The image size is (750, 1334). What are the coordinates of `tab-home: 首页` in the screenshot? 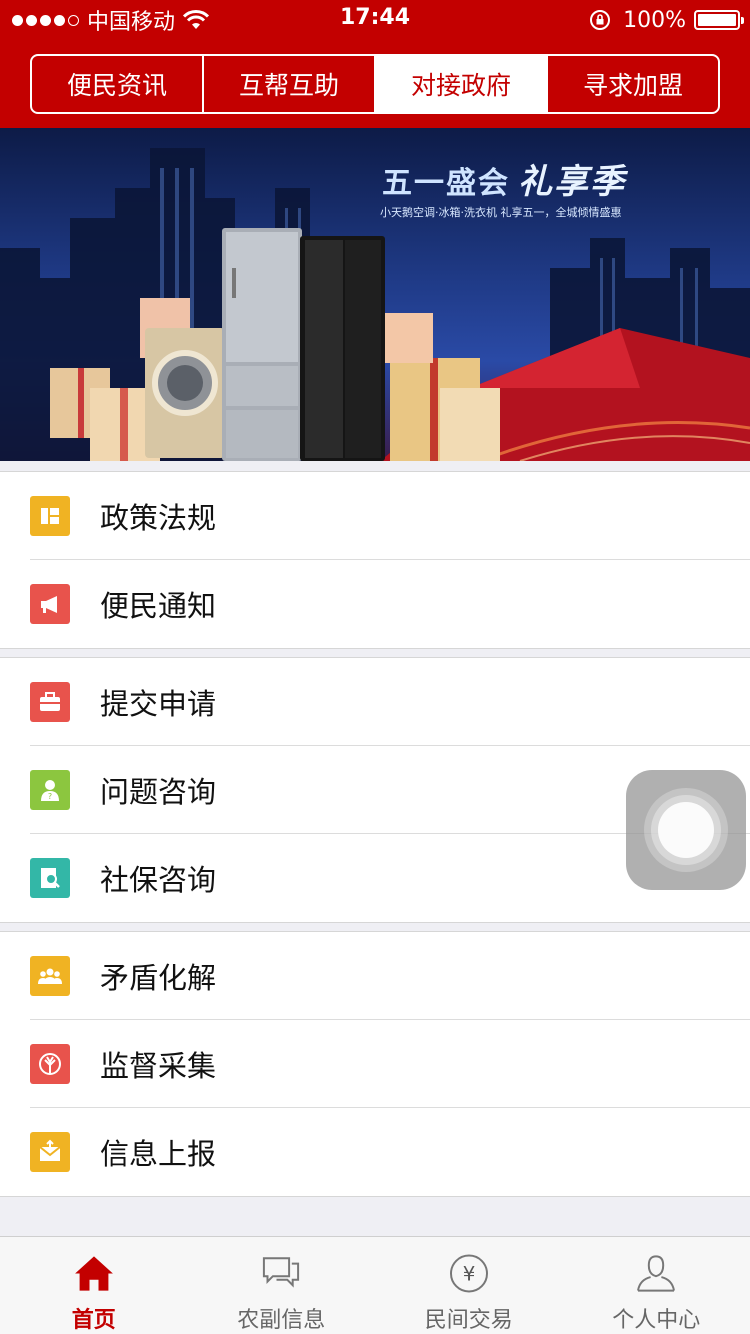 It's located at (94, 1285).